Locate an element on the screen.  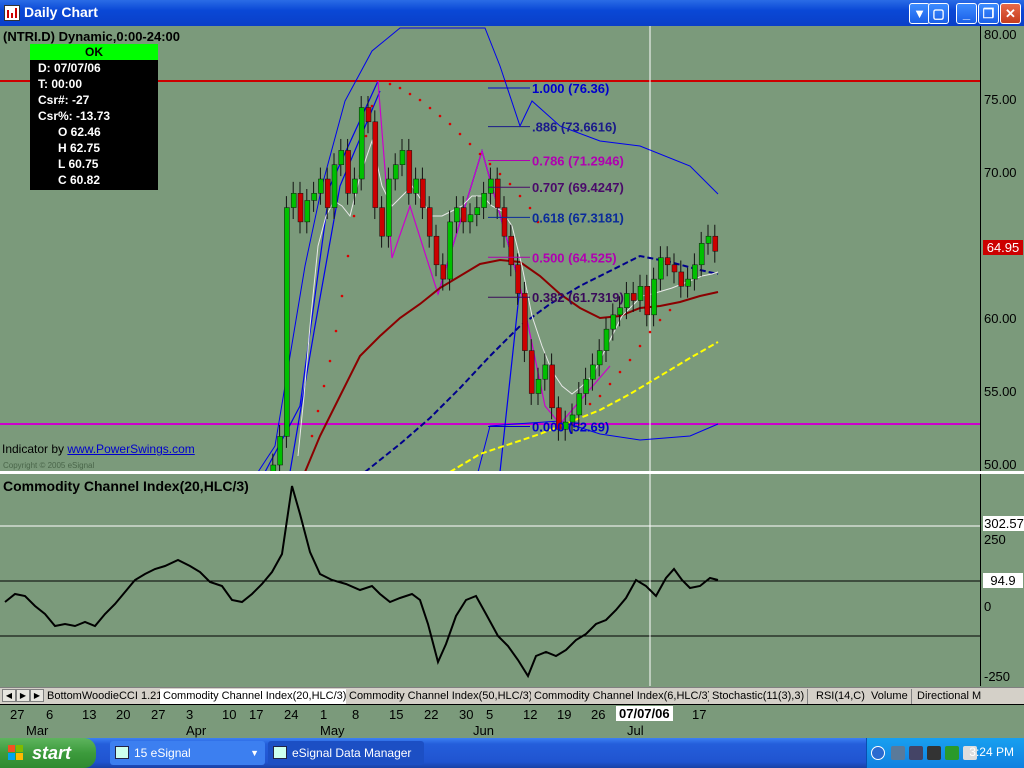
info-row: D: 07/07/06 is located at coordinates (69, 68).